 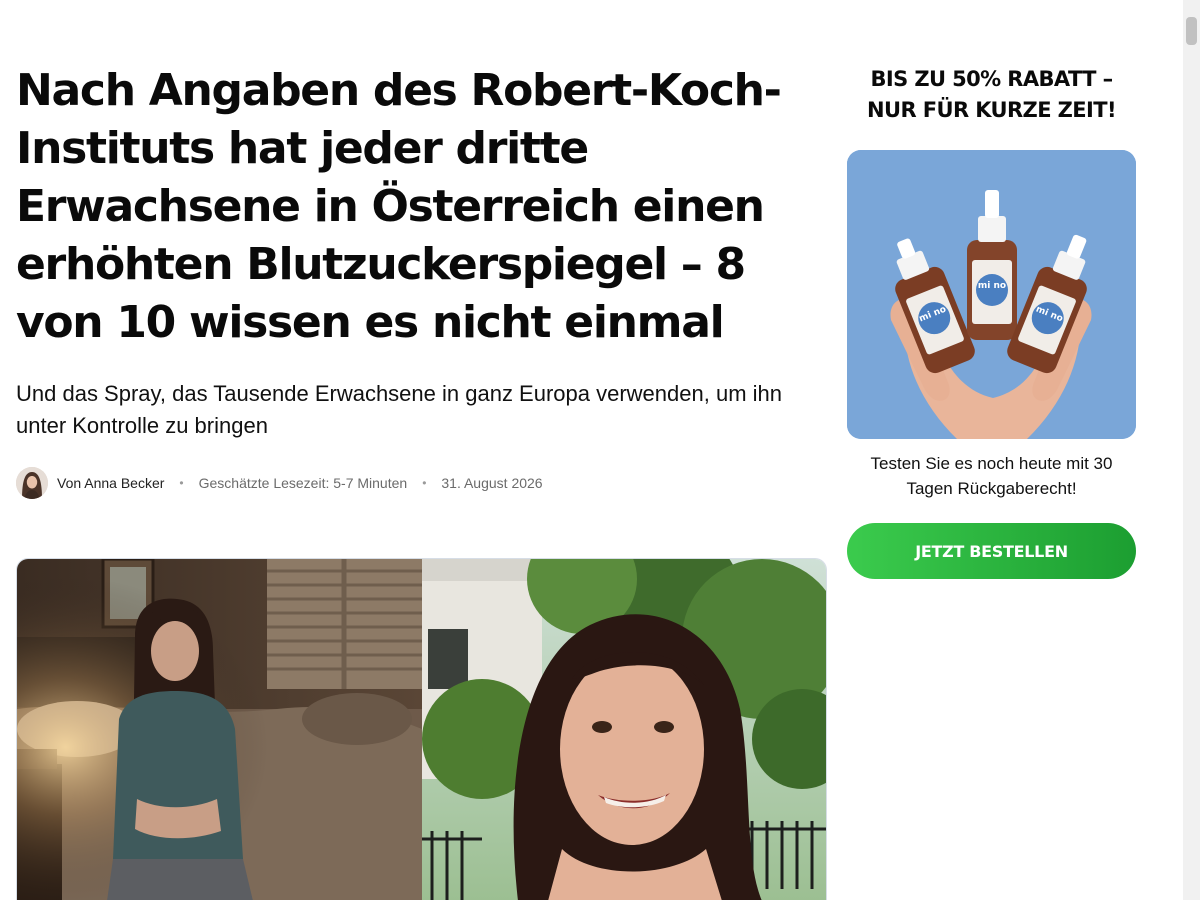 I want to click on vertical-scrollbar, so click(x=1191, y=450).